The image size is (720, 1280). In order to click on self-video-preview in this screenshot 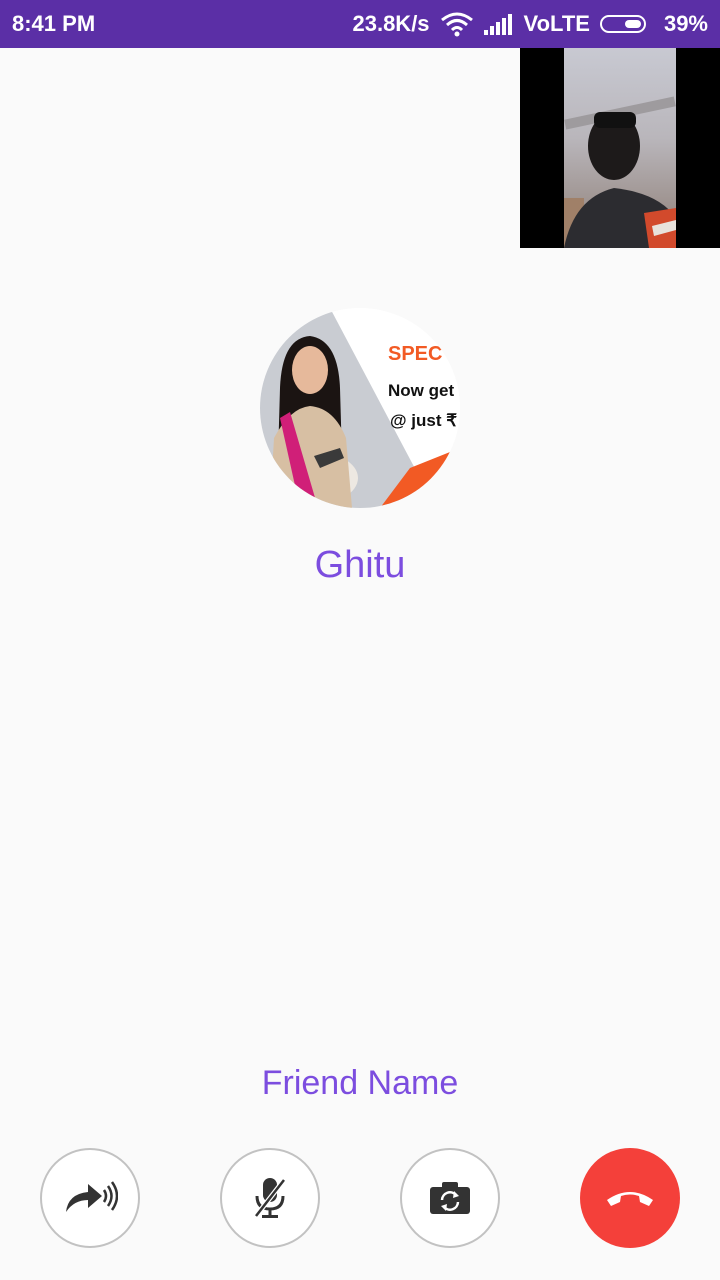, I will do `click(620, 148)`.